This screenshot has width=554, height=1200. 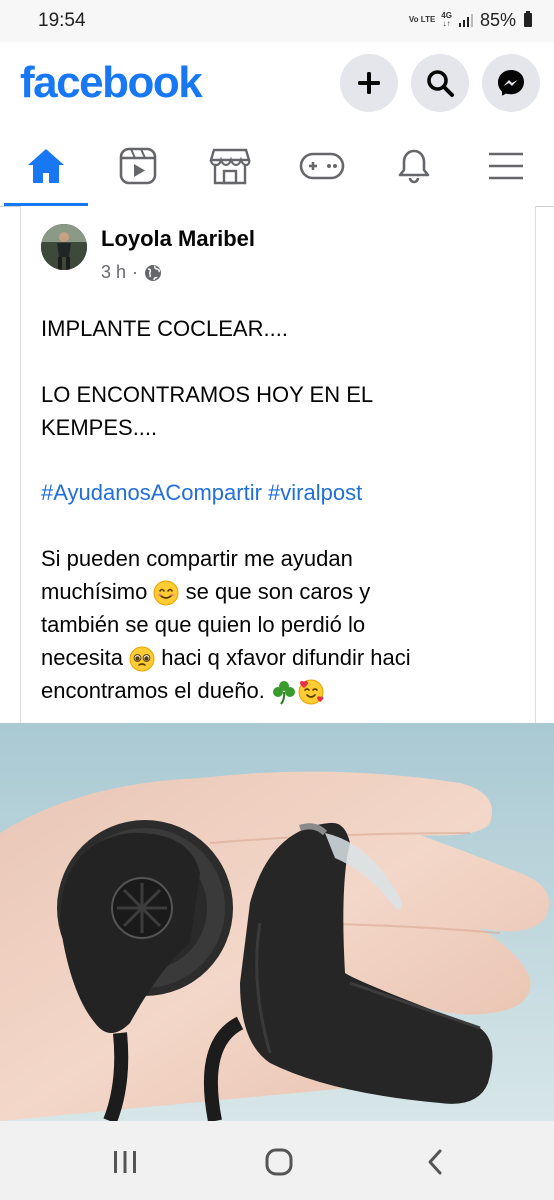 What do you see at coordinates (465, 20) in the screenshot?
I see `signal-icon` at bounding box center [465, 20].